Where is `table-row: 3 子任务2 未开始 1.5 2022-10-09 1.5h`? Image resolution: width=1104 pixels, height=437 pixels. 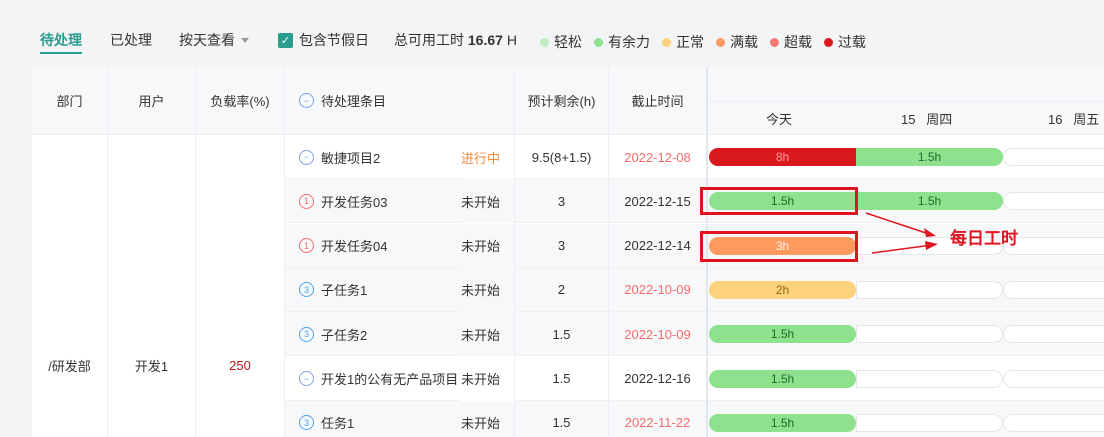
table-row: 3 子任务2 未开始 1.5 2022-10-09 1.5h is located at coordinates (694, 334).